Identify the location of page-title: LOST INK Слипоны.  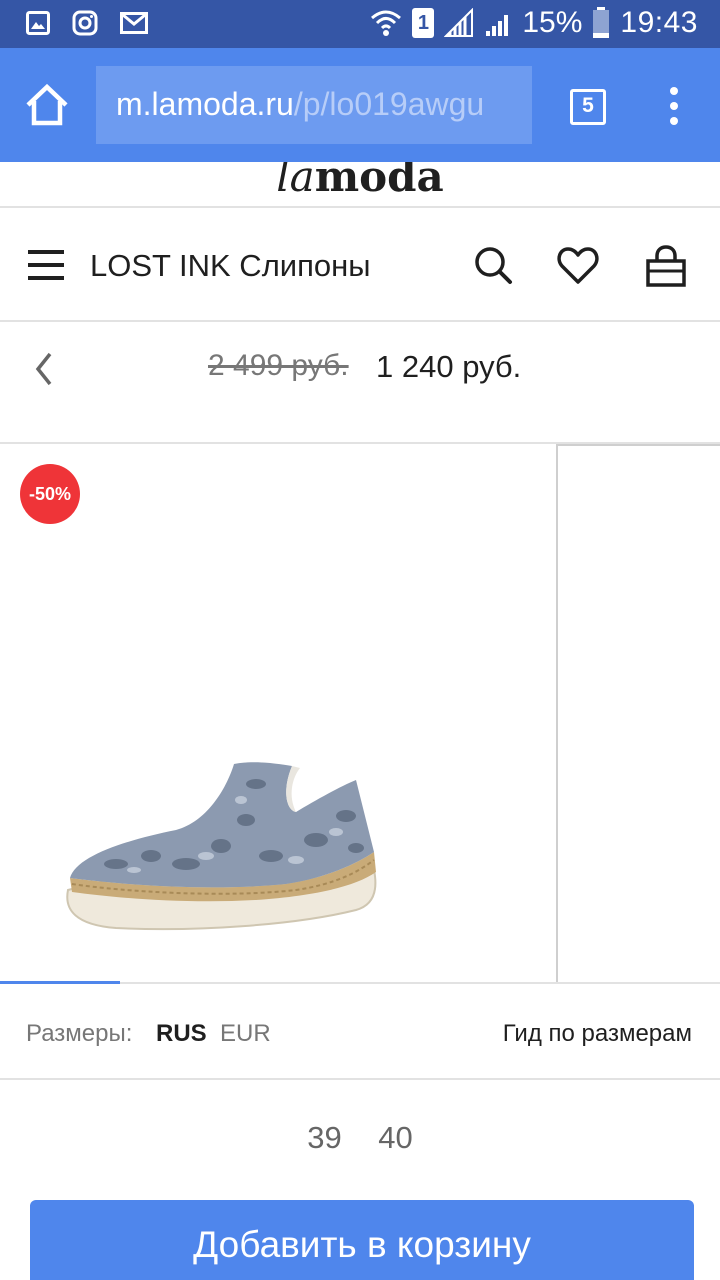
(230, 265).